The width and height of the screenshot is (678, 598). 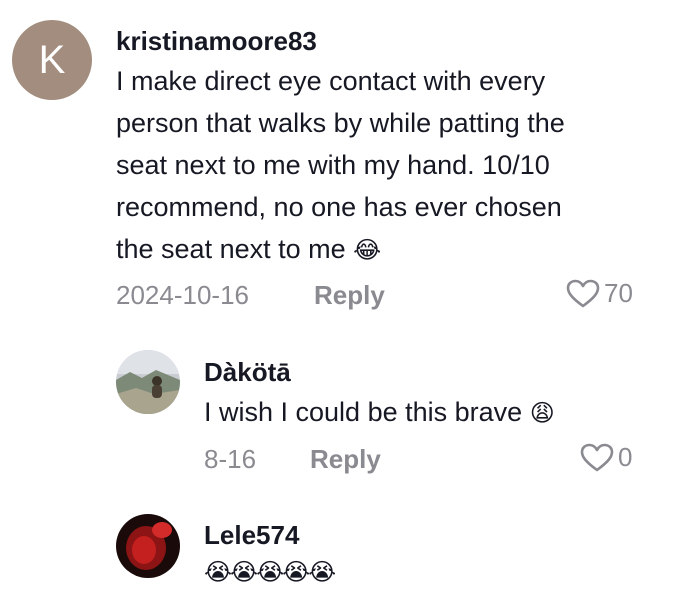 I want to click on comment-line-text: the seat next to me, so click(x=231, y=249).